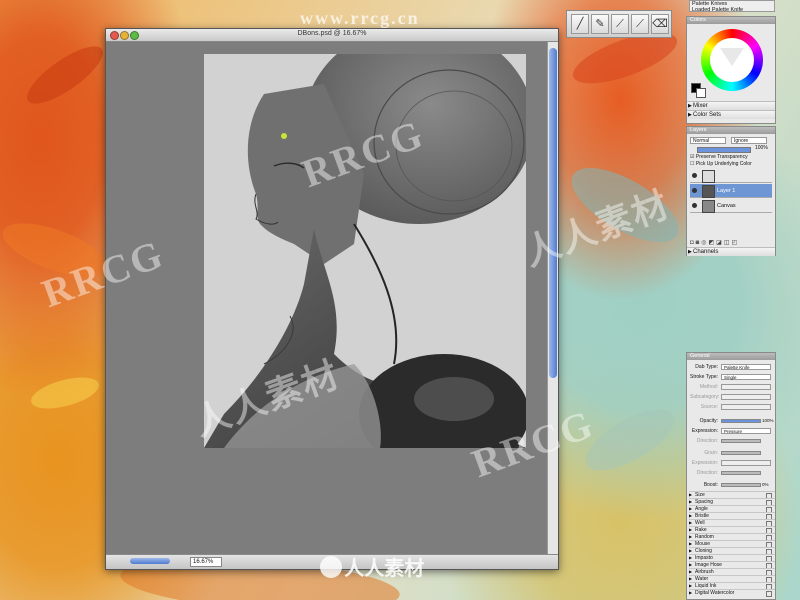 This screenshot has width=800, height=600. What do you see at coordinates (741, 453) in the screenshot?
I see `grain-slider` at bounding box center [741, 453].